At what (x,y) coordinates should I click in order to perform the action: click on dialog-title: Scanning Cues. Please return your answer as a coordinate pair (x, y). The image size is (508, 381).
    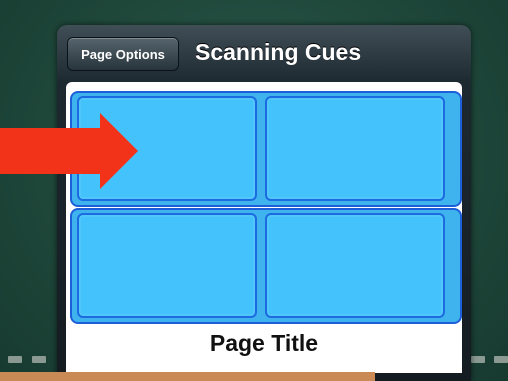
    Looking at the image, I should click on (278, 52).